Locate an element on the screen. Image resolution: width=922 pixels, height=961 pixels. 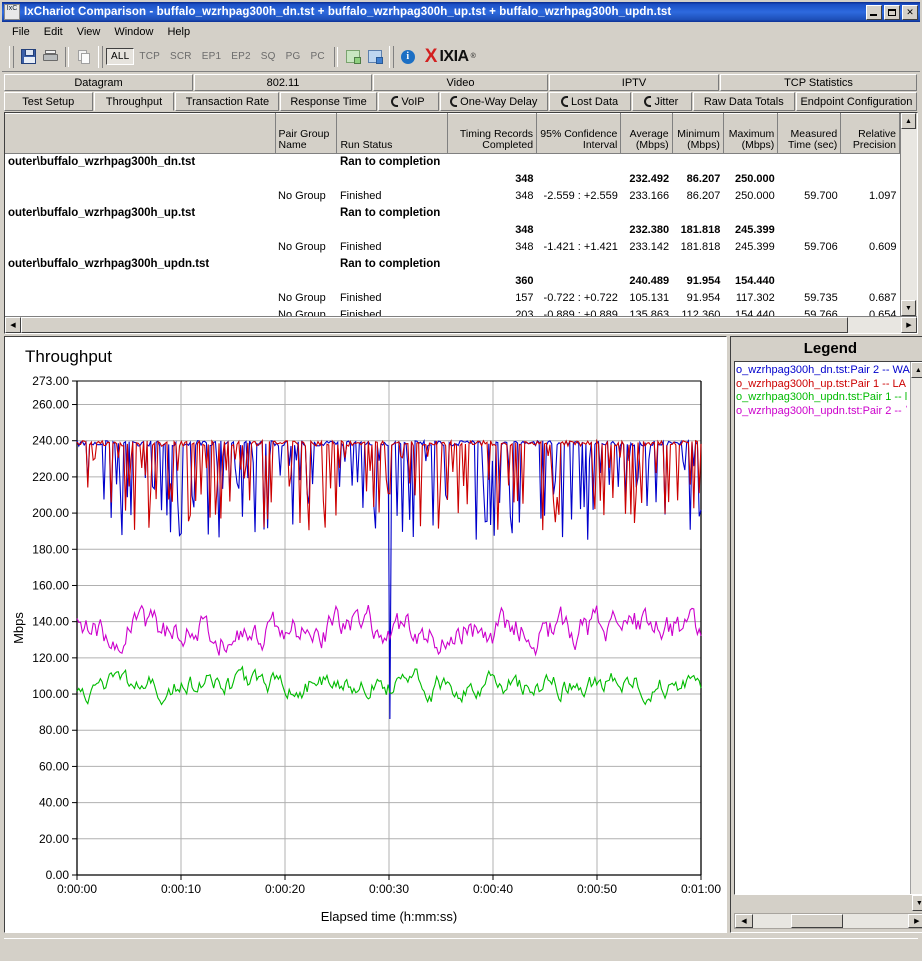
tab-iptv: IPTV is located at coordinates (634, 82).